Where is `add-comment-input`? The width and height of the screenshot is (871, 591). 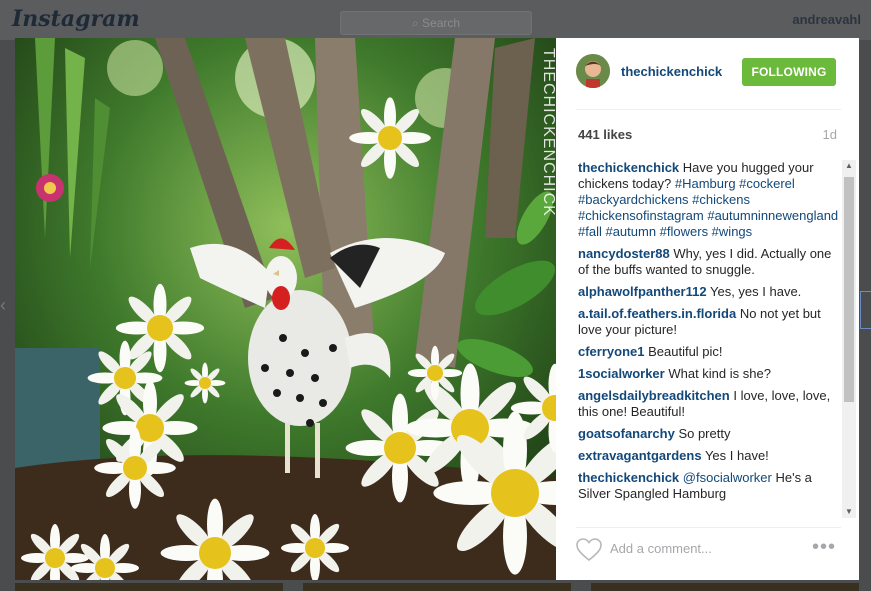
add-comment-input is located at coordinates (705, 548).